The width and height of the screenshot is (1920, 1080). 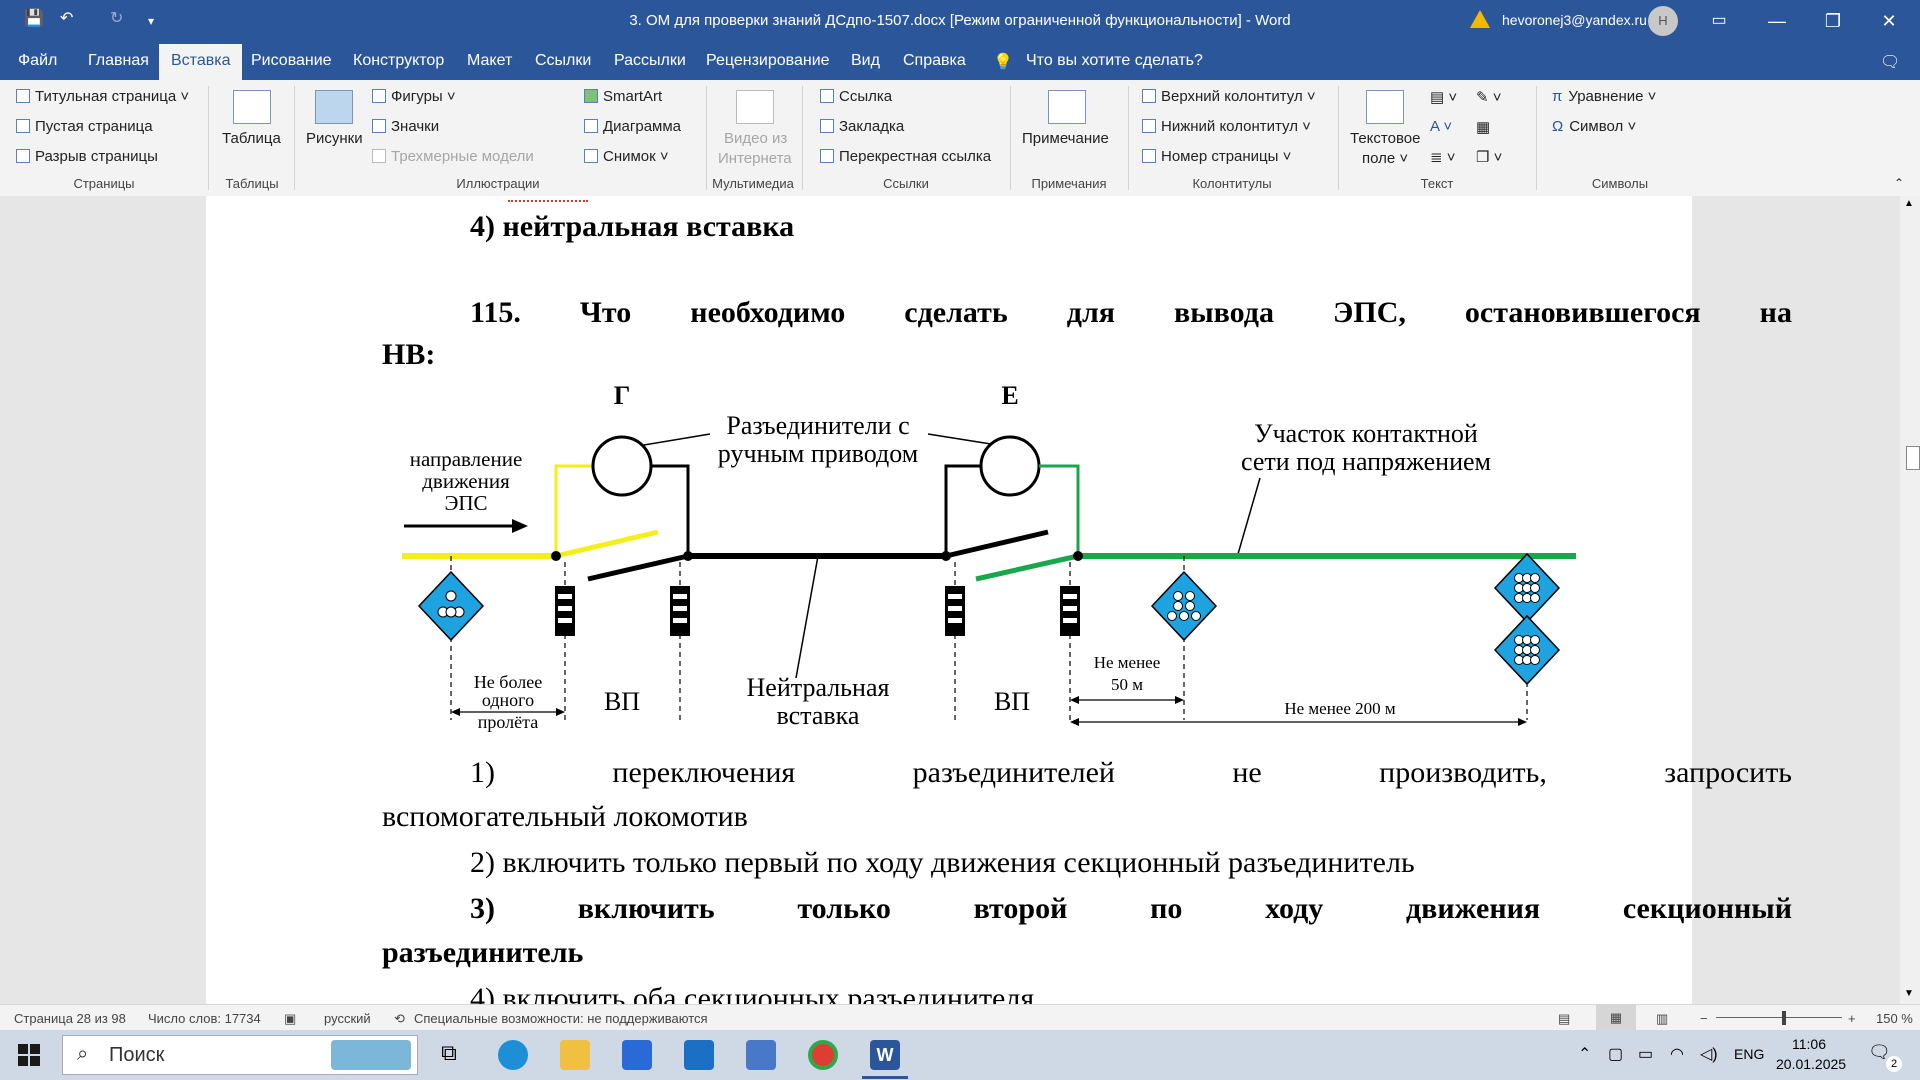 What do you see at coordinates (1385, 138) in the screenshot?
I see `text-box-label-1: Текстовое` at bounding box center [1385, 138].